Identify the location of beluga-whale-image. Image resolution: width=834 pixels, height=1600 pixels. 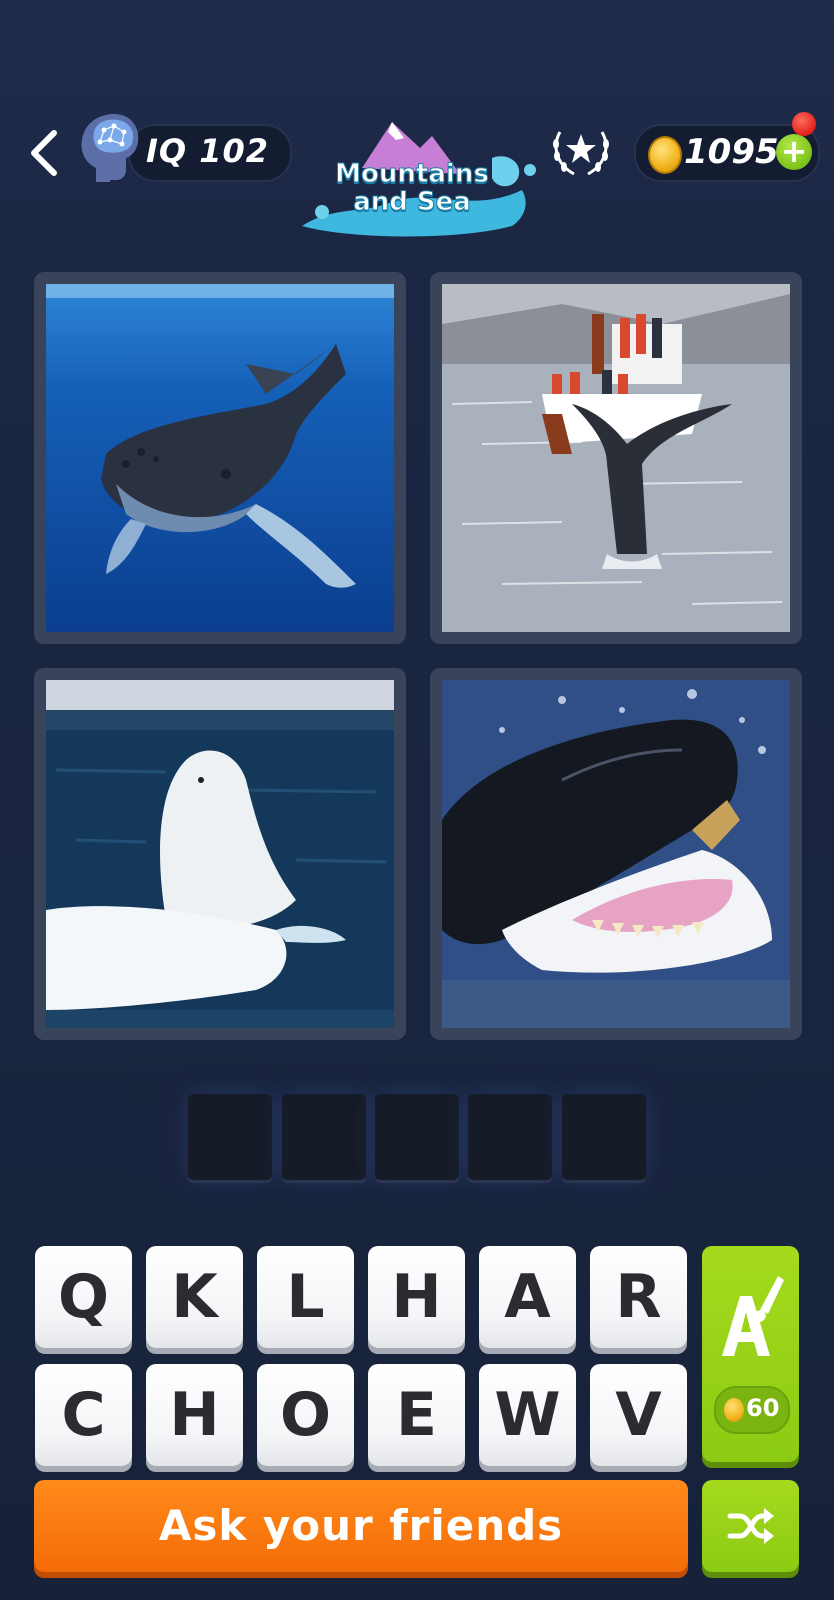
(220, 854).